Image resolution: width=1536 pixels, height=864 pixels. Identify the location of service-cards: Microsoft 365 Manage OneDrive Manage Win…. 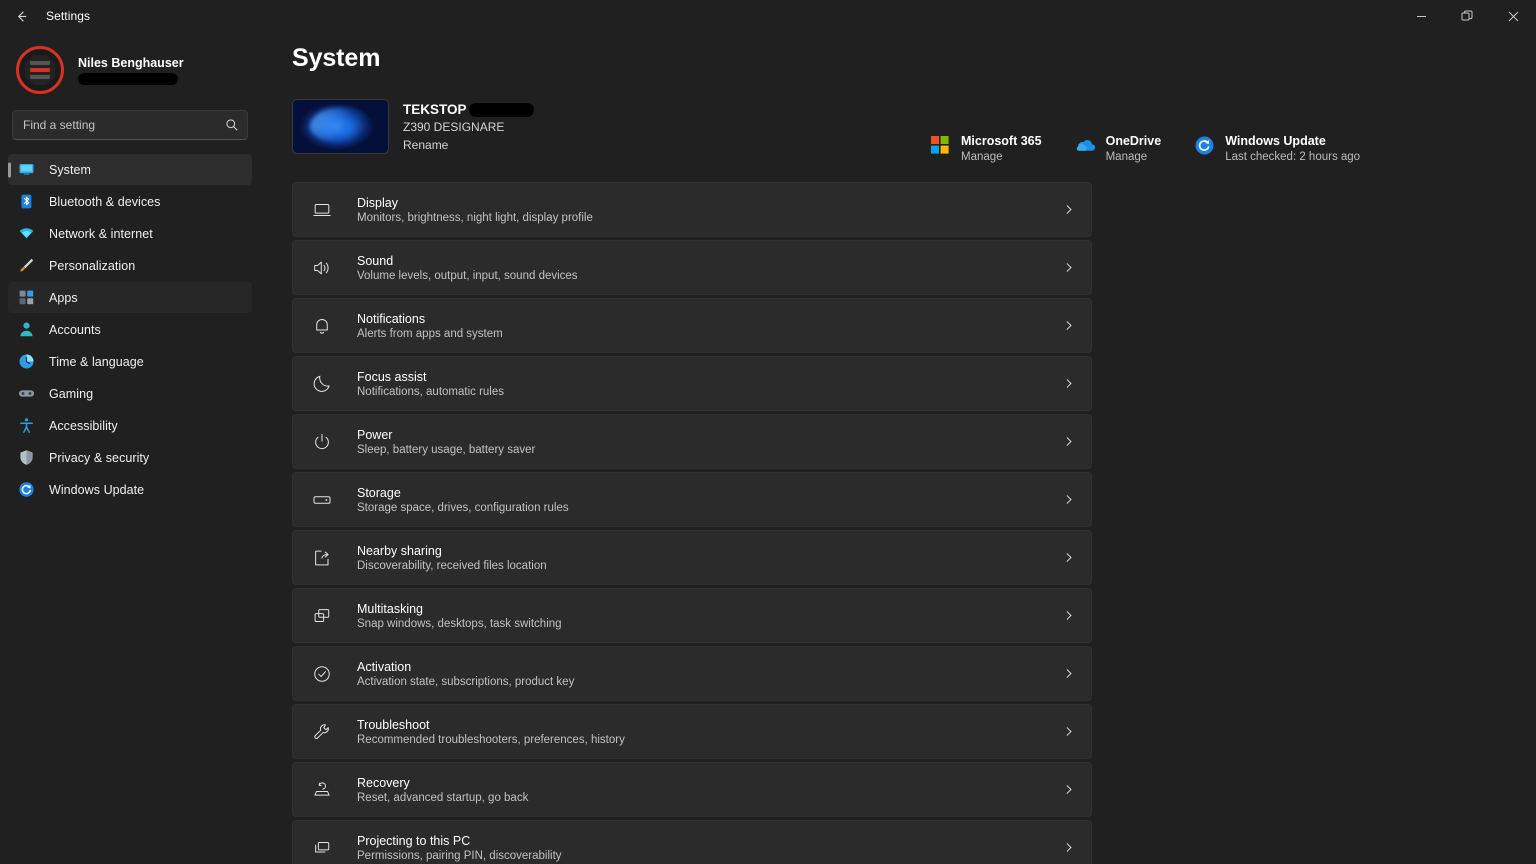
(1145, 148).